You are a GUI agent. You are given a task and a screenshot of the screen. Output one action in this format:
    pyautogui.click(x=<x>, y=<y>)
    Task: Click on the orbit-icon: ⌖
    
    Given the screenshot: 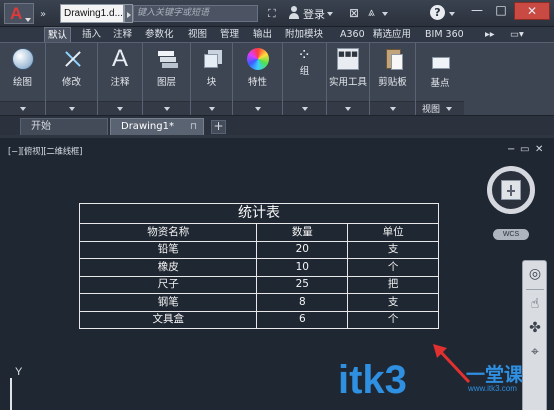 What is the action you would take?
    pyautogui.click(x=535, y=352)
    